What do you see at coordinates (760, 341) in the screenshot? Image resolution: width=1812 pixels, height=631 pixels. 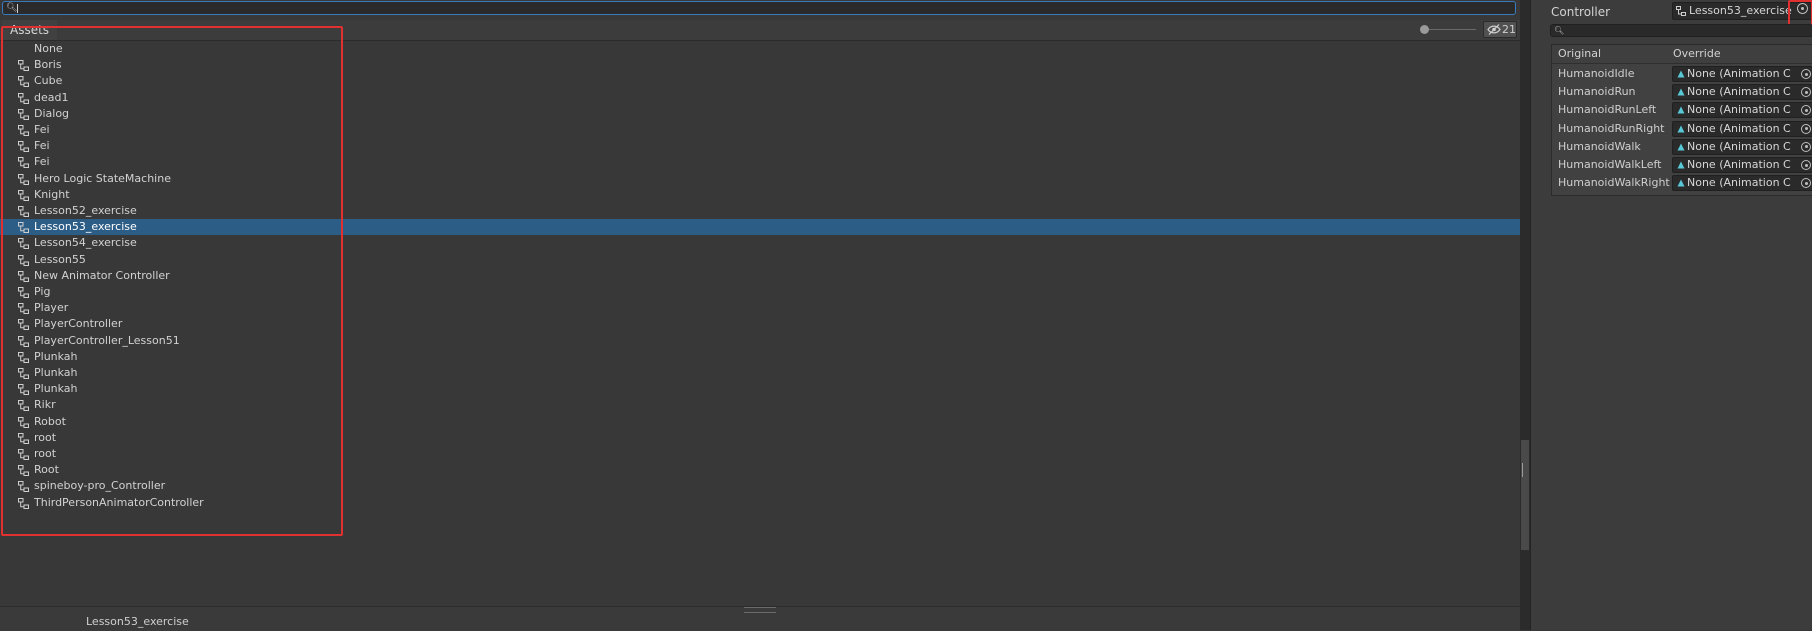 I see `list-item: PlayerController_Lesson51` at bounding box center [760, 341].